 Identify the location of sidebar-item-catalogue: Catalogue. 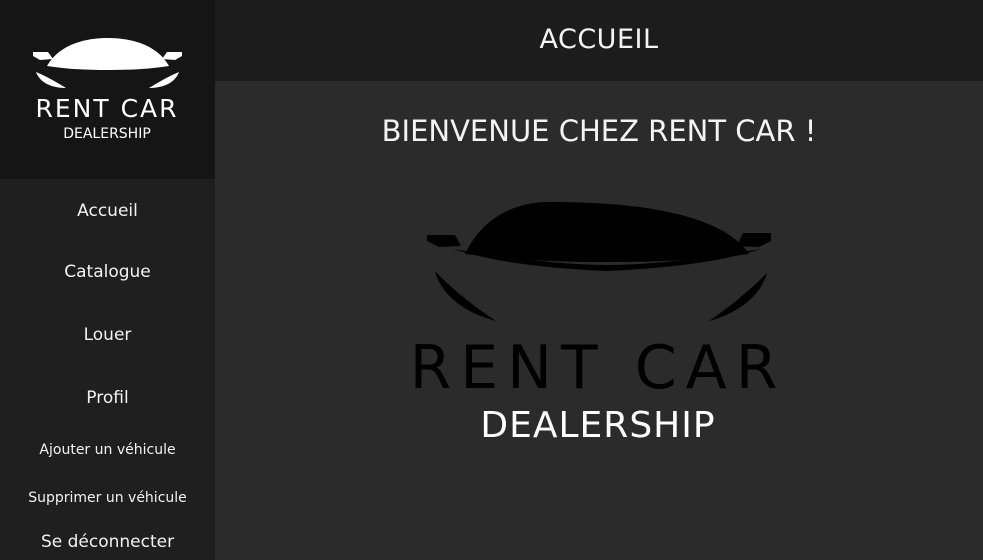
(107, 272).